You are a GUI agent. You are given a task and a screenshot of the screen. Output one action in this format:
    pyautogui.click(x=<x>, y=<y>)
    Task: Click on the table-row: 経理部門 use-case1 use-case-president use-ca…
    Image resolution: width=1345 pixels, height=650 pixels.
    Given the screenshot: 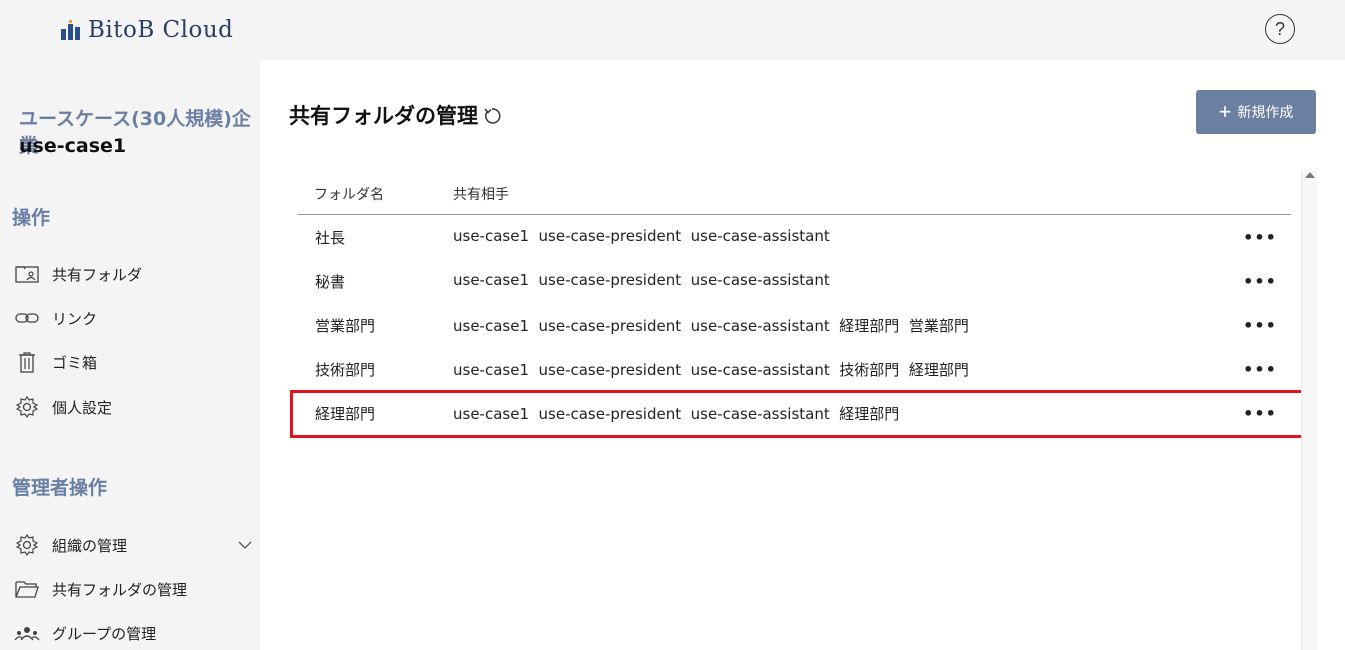 What is the action you would take?
    pyautogui.click(x=794, y=413)
    